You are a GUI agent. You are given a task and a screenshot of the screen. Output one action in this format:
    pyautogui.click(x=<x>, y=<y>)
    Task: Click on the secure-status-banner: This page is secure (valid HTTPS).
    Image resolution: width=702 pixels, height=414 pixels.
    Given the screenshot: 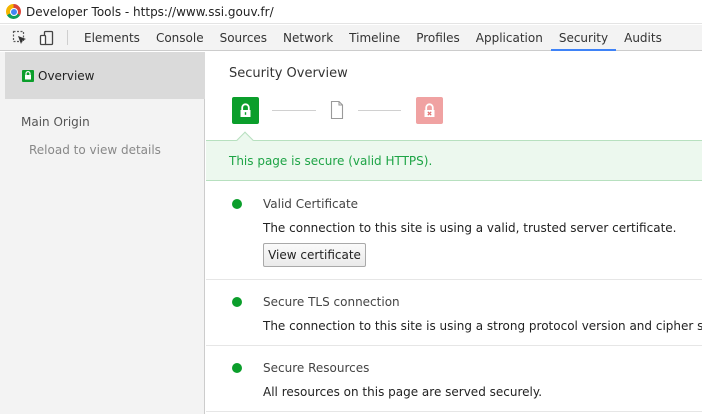 What is the action you would take?
    pyautogui.click(x=454, y=160)
    